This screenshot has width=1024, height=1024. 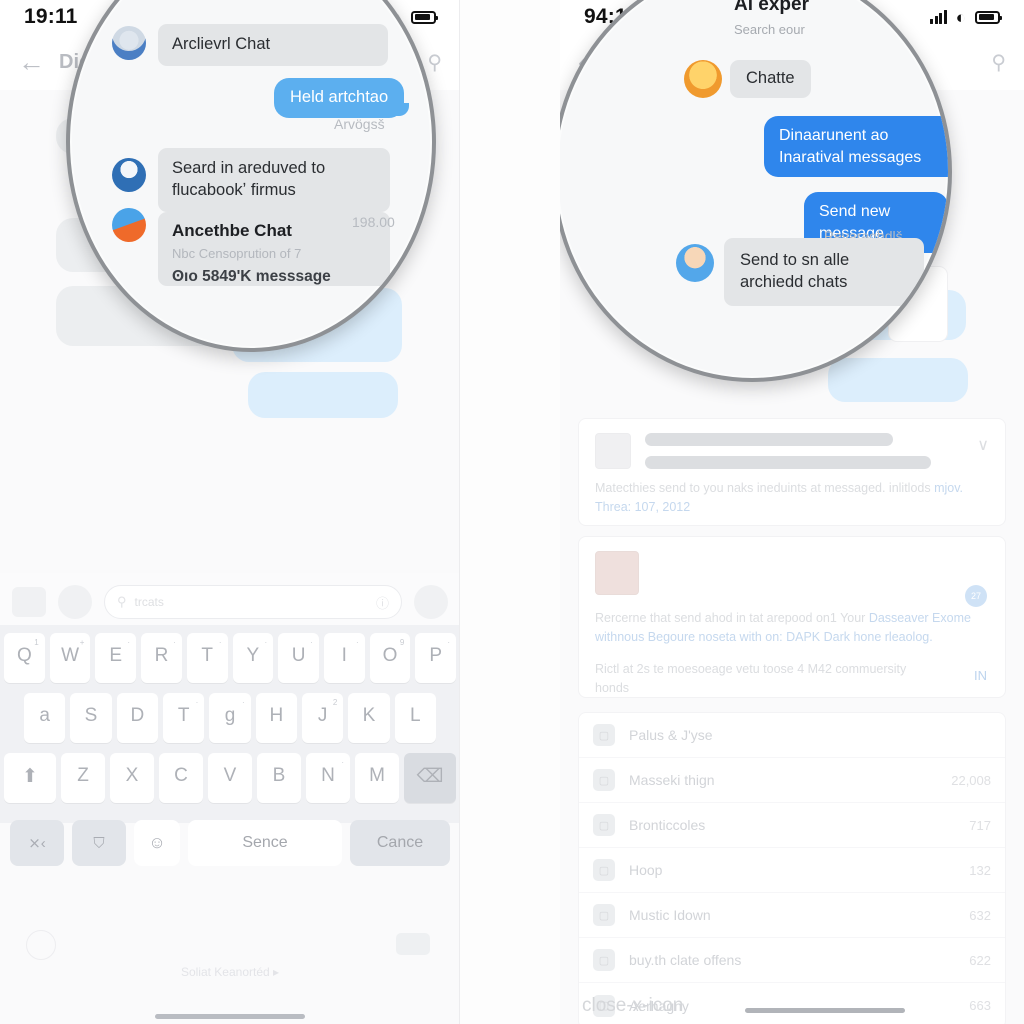 What do you see at coordinates (253, 658) in the screenshot?
I see `key-y: Y ·` at bounding box center [253, 658].